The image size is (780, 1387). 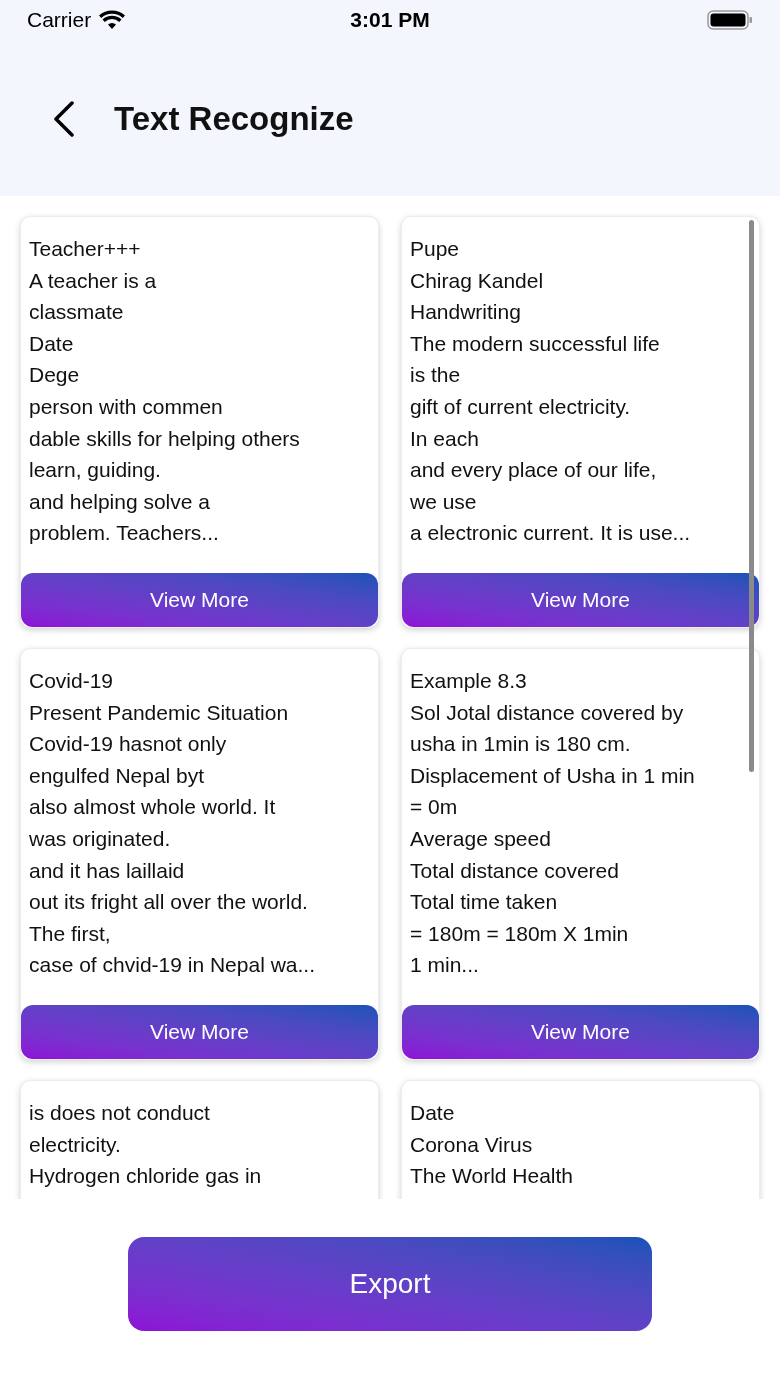 I want to click on note-text-line: person with commen, so click(x=126, y=406).